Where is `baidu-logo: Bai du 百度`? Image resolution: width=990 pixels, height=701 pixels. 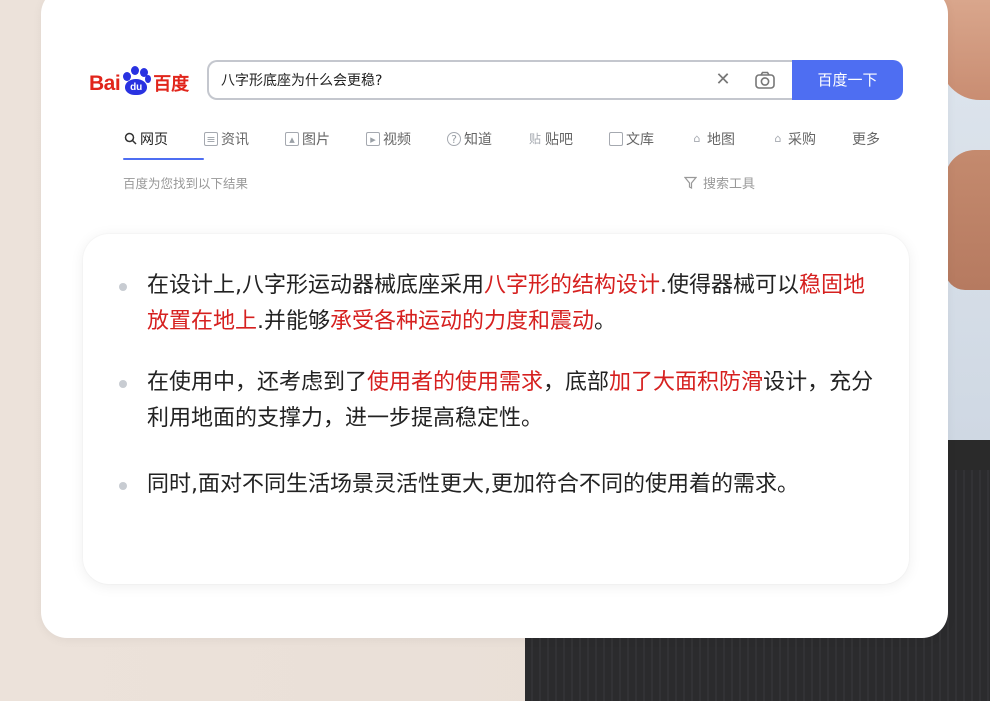
baidu-logo: Bai du 百度 is located at coordinates (139, 80).